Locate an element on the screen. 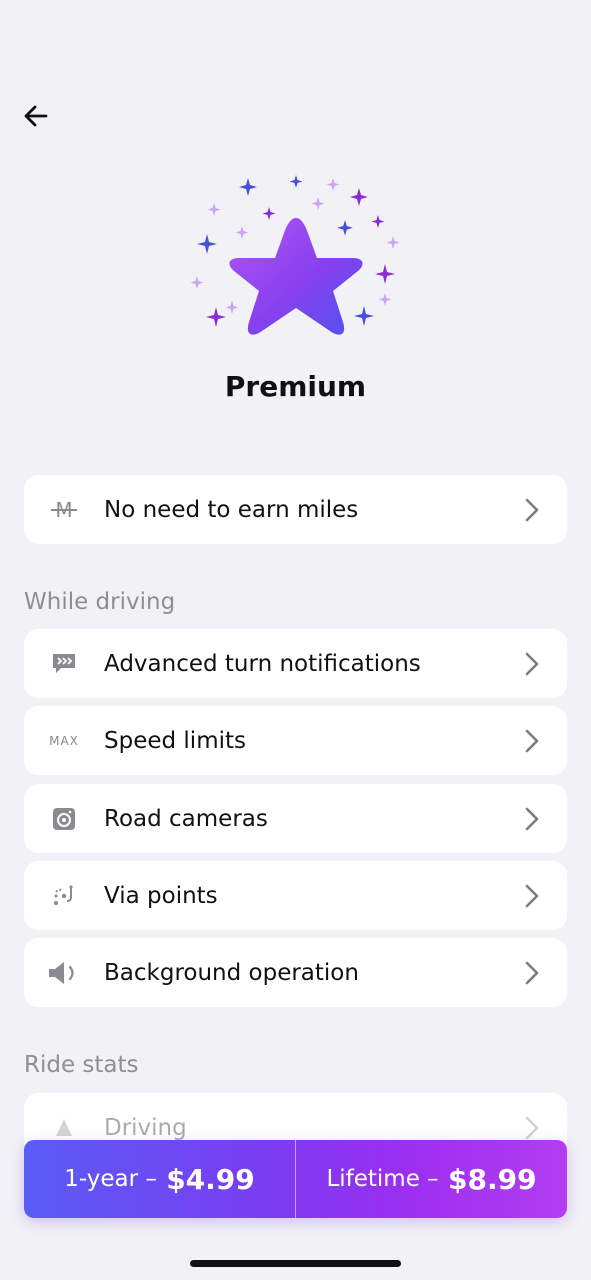 The image size is (591, 1280). lifetime-plan-button: Lifetime – $8.99 is located at coordinates (431, 1179).